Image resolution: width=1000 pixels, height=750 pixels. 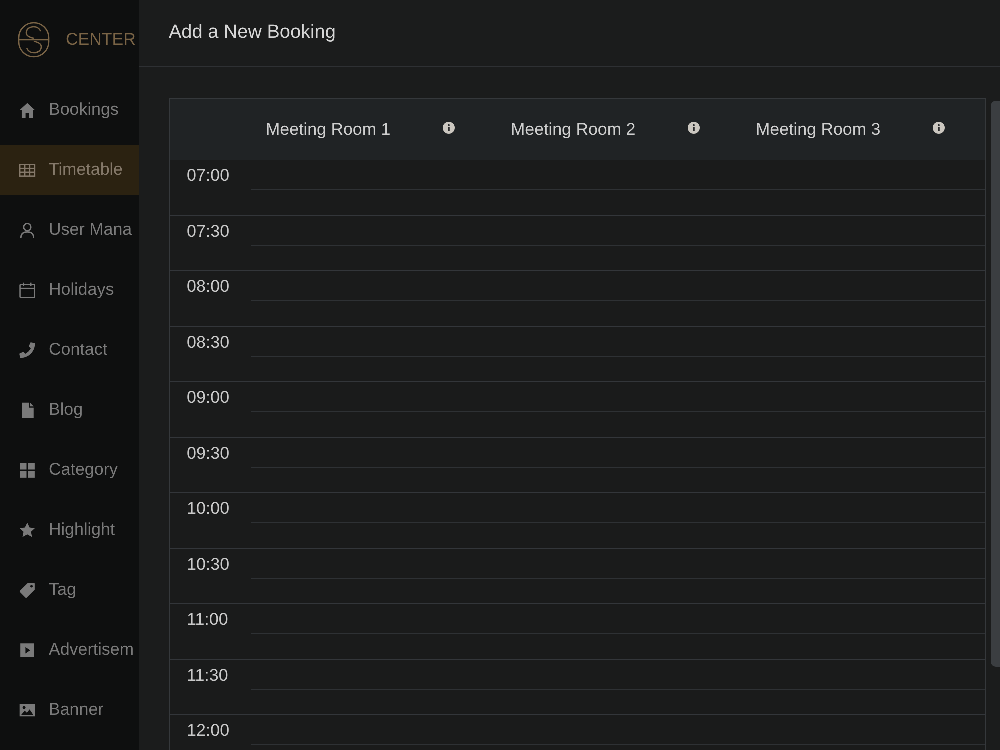 I want to click on tag-icon, so click(x=27, y=590).